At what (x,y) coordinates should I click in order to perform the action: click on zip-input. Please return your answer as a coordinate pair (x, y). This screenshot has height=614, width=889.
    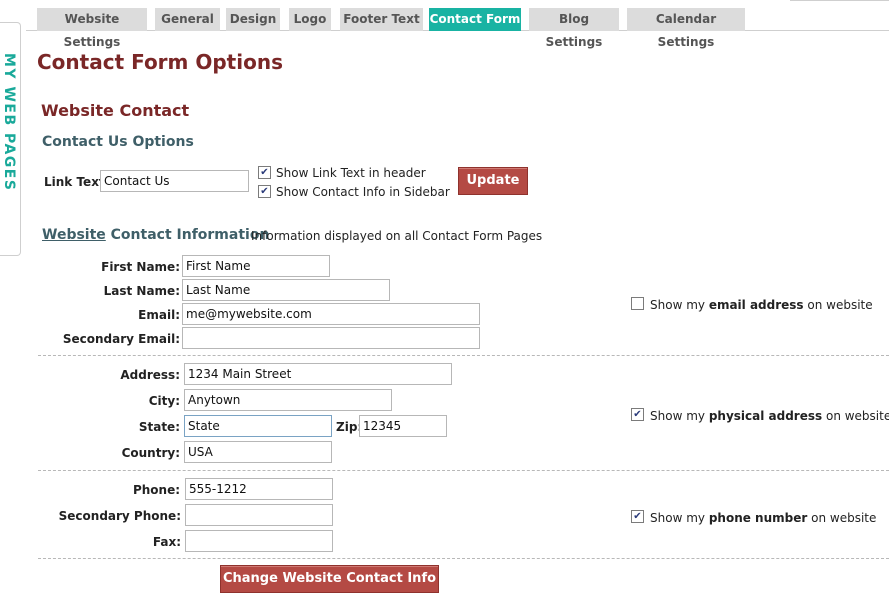
    Looking at the image, I should click on (403, 426).